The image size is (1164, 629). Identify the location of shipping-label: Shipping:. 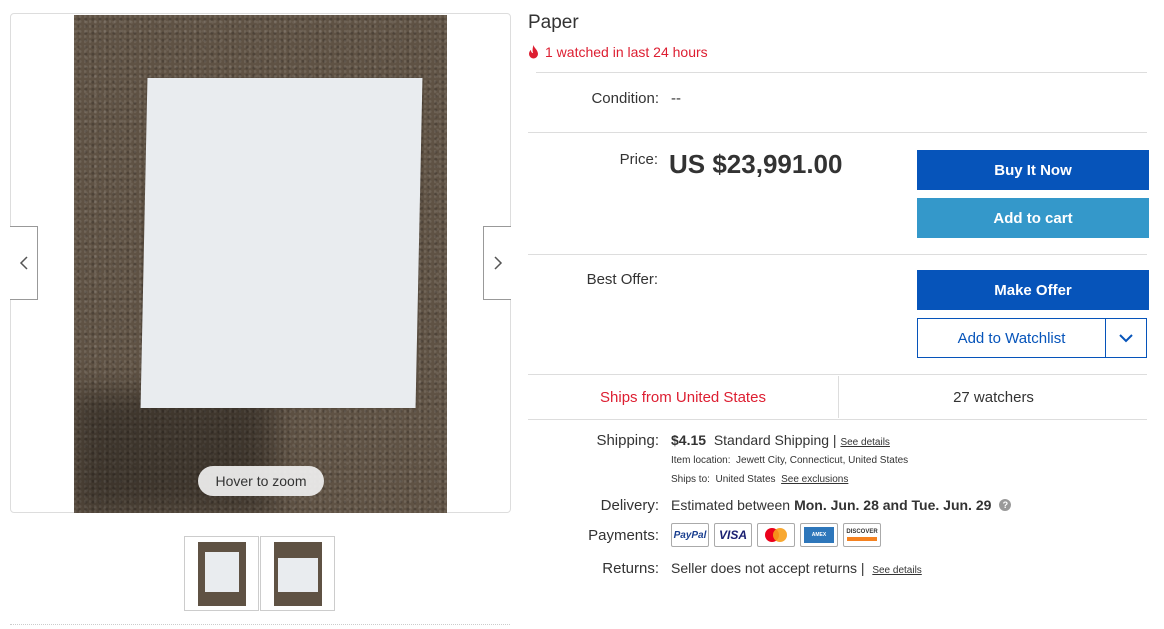
(627, 440).